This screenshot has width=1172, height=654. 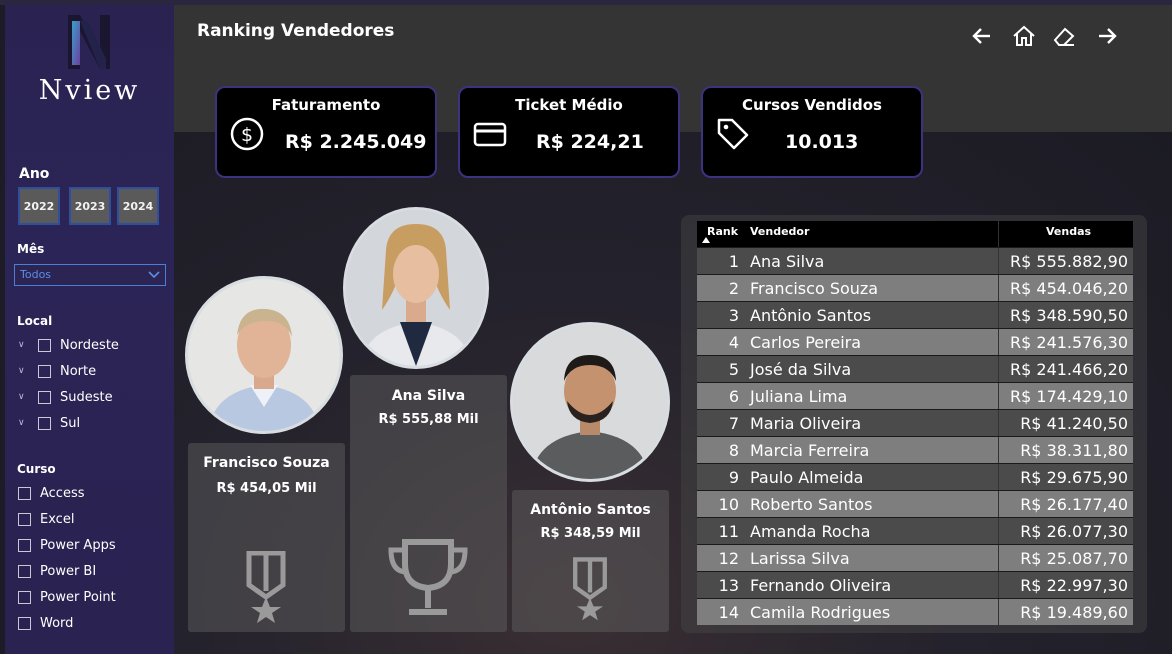 What do you see at coordinates (915, 612) in the screenshot?
I see `table-row: 14 Camila Rodrigues R$ 19.489,60` at bounding box center [915, 612].